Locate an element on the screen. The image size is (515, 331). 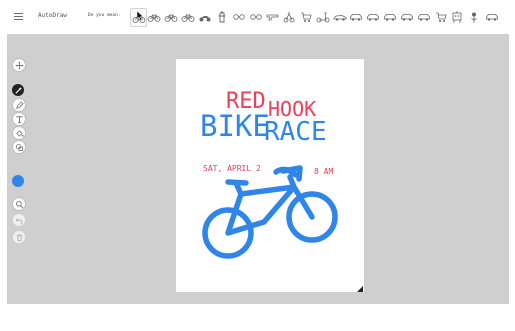
zoom-icon is located at coordinates (19, 204).